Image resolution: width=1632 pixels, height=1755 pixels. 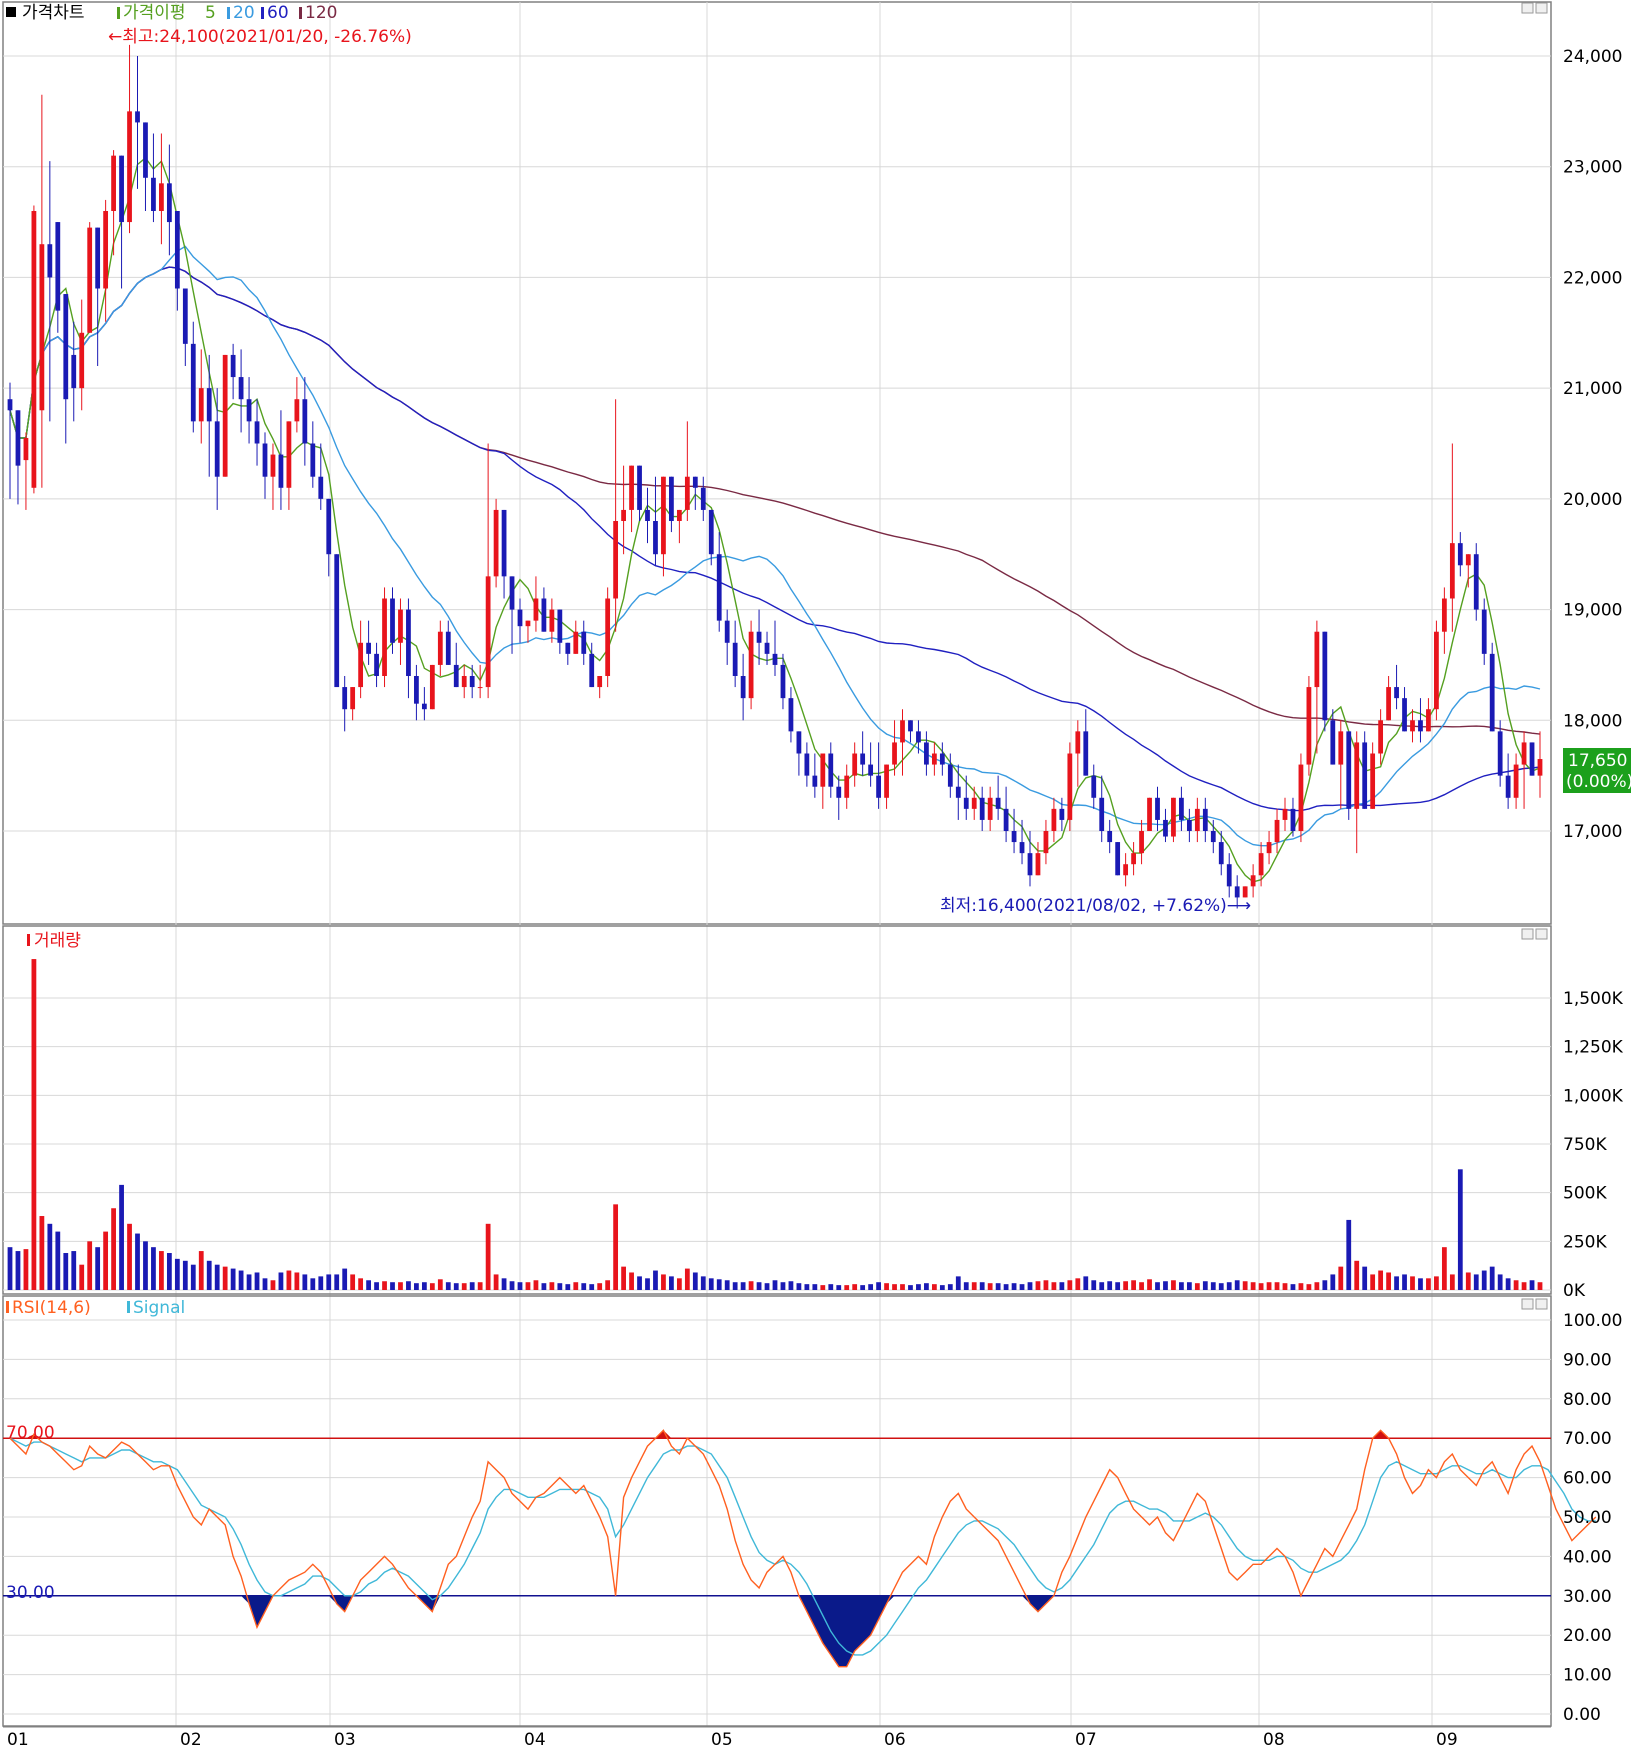 I want to click on x-tick-label: 05, so click(x=722, y=1740).